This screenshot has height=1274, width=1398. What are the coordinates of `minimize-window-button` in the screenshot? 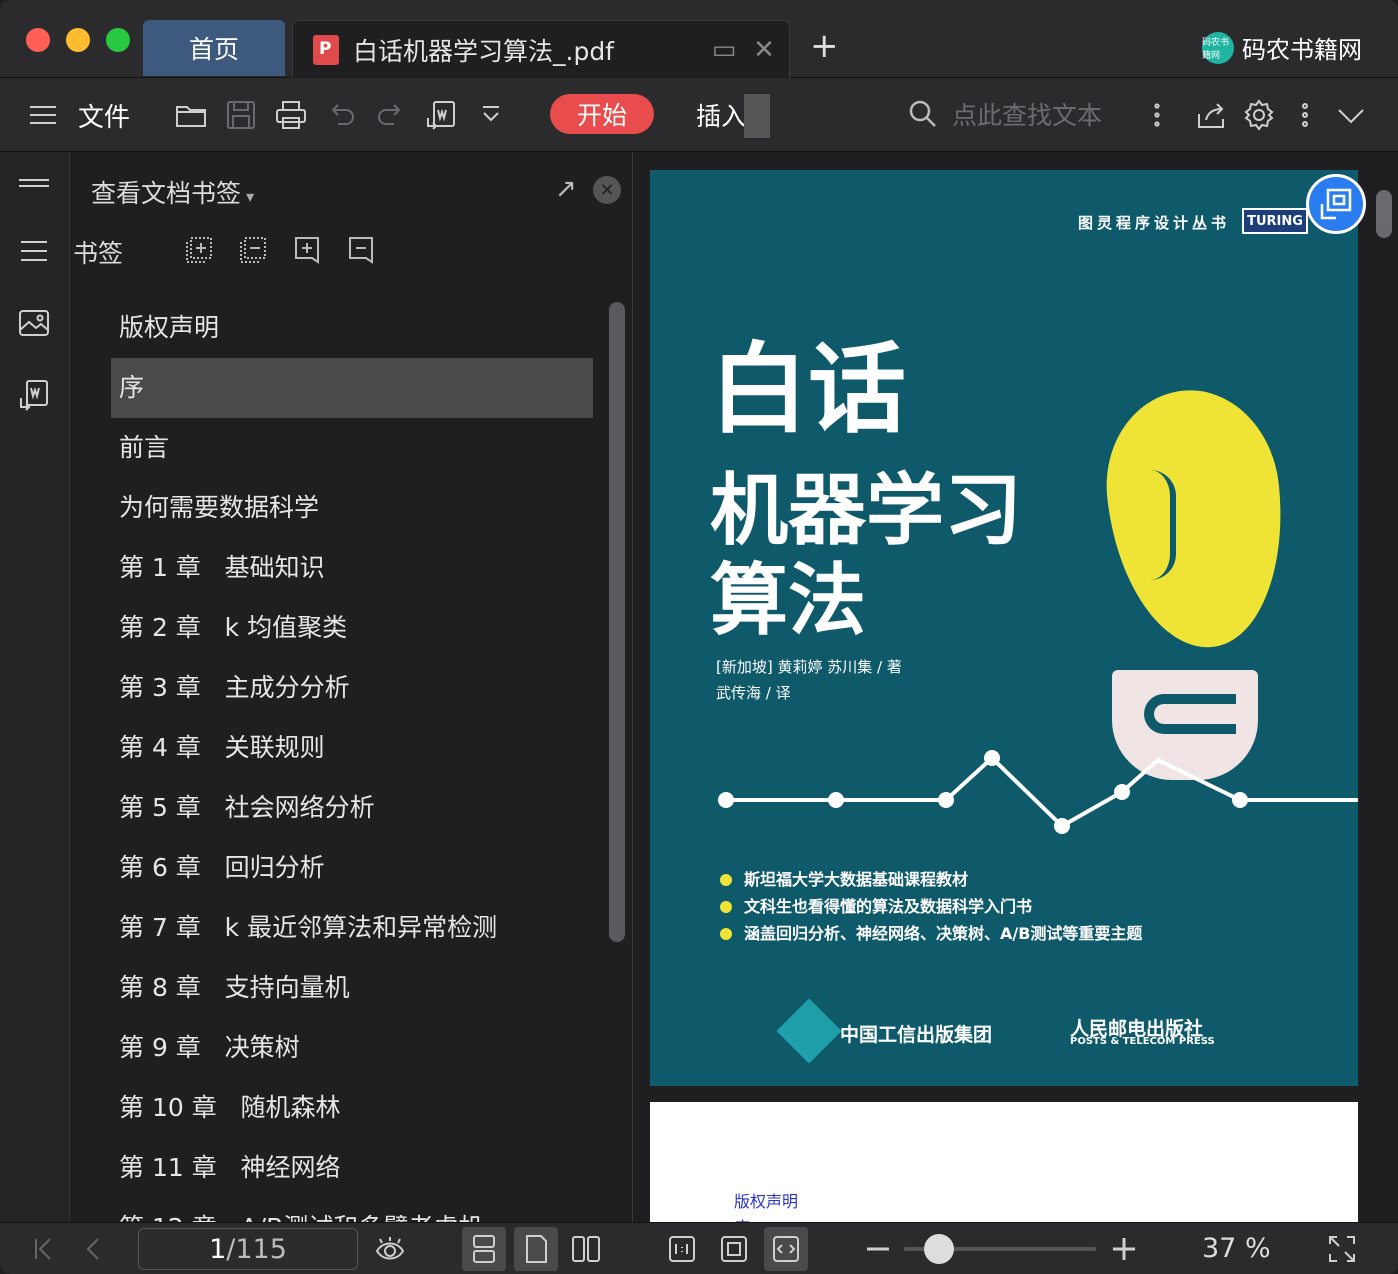 It's located at (78, 40).